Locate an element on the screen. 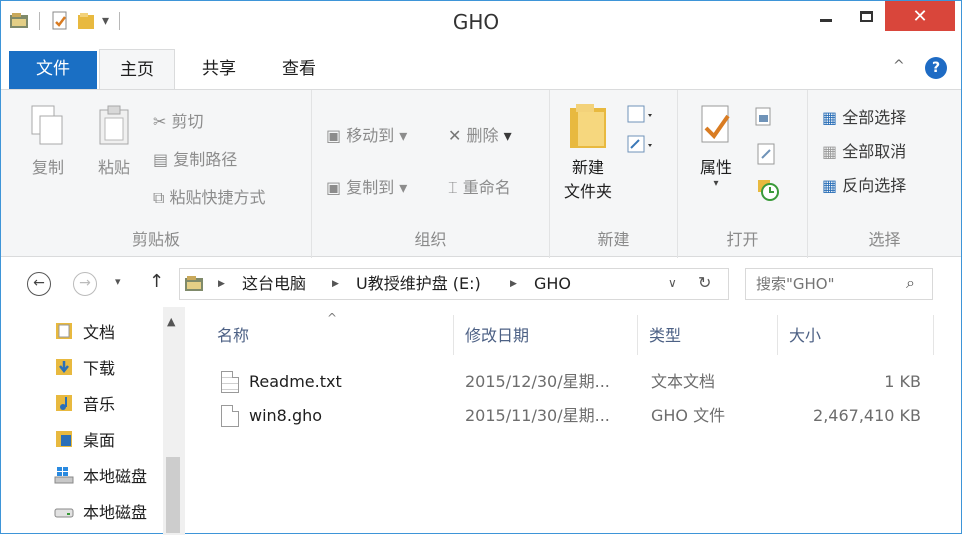  tab-view: 查看 is located at coordinates (299, 69).